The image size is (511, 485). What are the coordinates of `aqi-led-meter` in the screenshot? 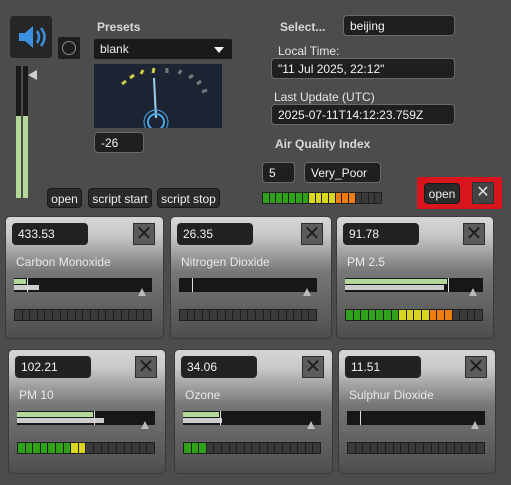 It's located at (322, 198).